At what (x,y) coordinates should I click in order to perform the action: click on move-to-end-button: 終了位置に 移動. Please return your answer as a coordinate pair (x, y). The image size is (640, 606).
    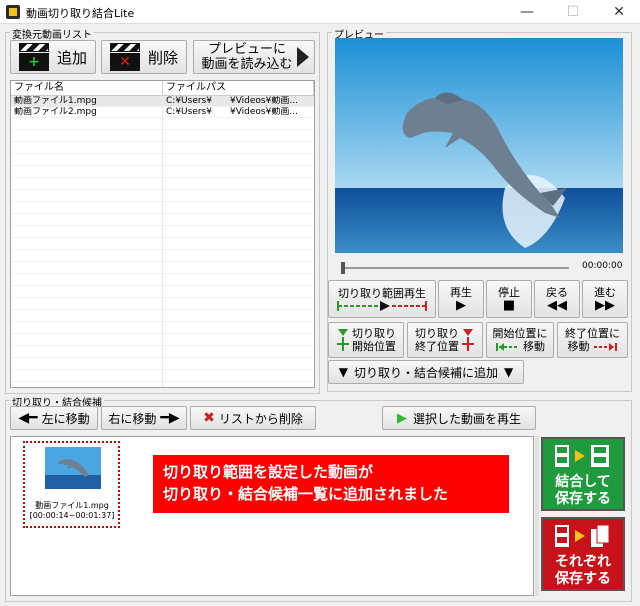
    Looking at the image, I should click on (592, 340).